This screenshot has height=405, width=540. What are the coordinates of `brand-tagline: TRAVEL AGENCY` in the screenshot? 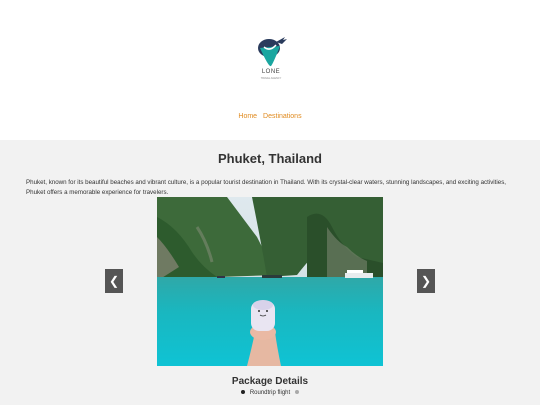 It's located at (271, 78).